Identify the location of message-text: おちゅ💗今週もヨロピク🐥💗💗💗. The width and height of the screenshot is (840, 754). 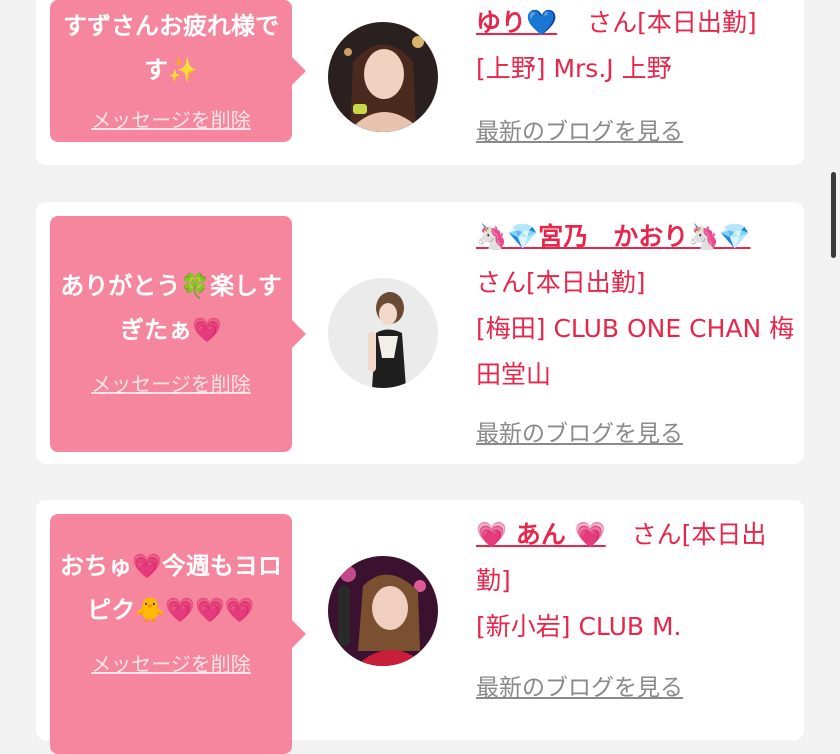
(171, 588).